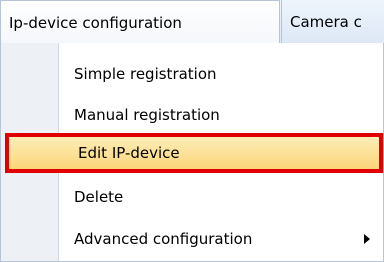 The image size is (384, 262). What do you see at coordinates (367, 239) in the screenshot?
I see `submenu-arrow-icon` at bounding box center [367, 239].